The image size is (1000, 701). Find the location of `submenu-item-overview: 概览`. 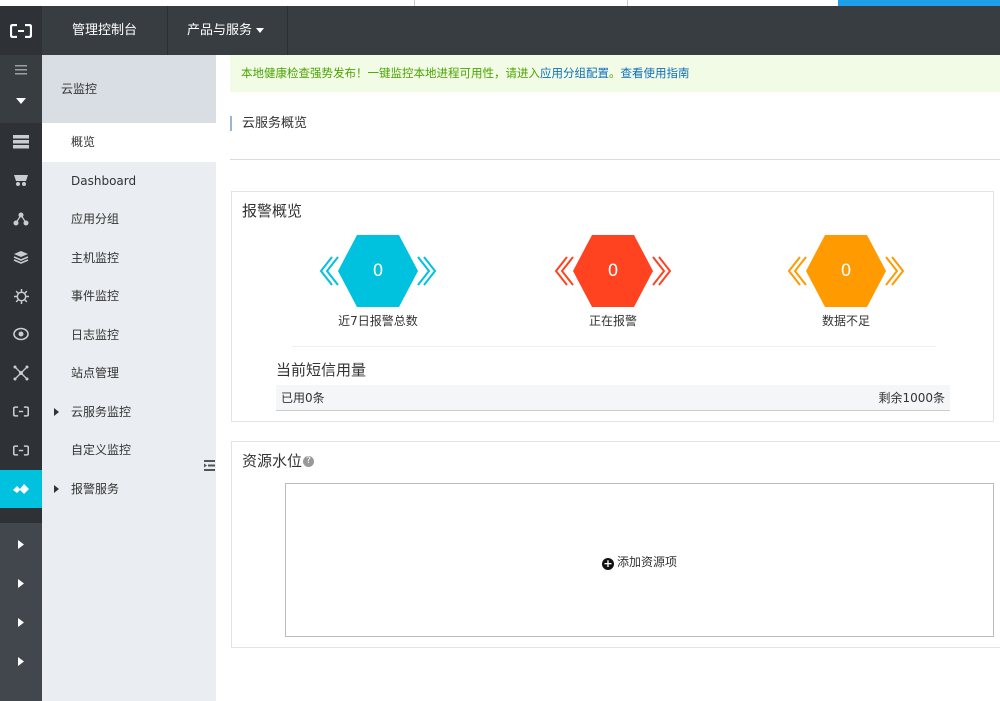

submenu-item-overview: 概览 is located at coordinates (129, 142).